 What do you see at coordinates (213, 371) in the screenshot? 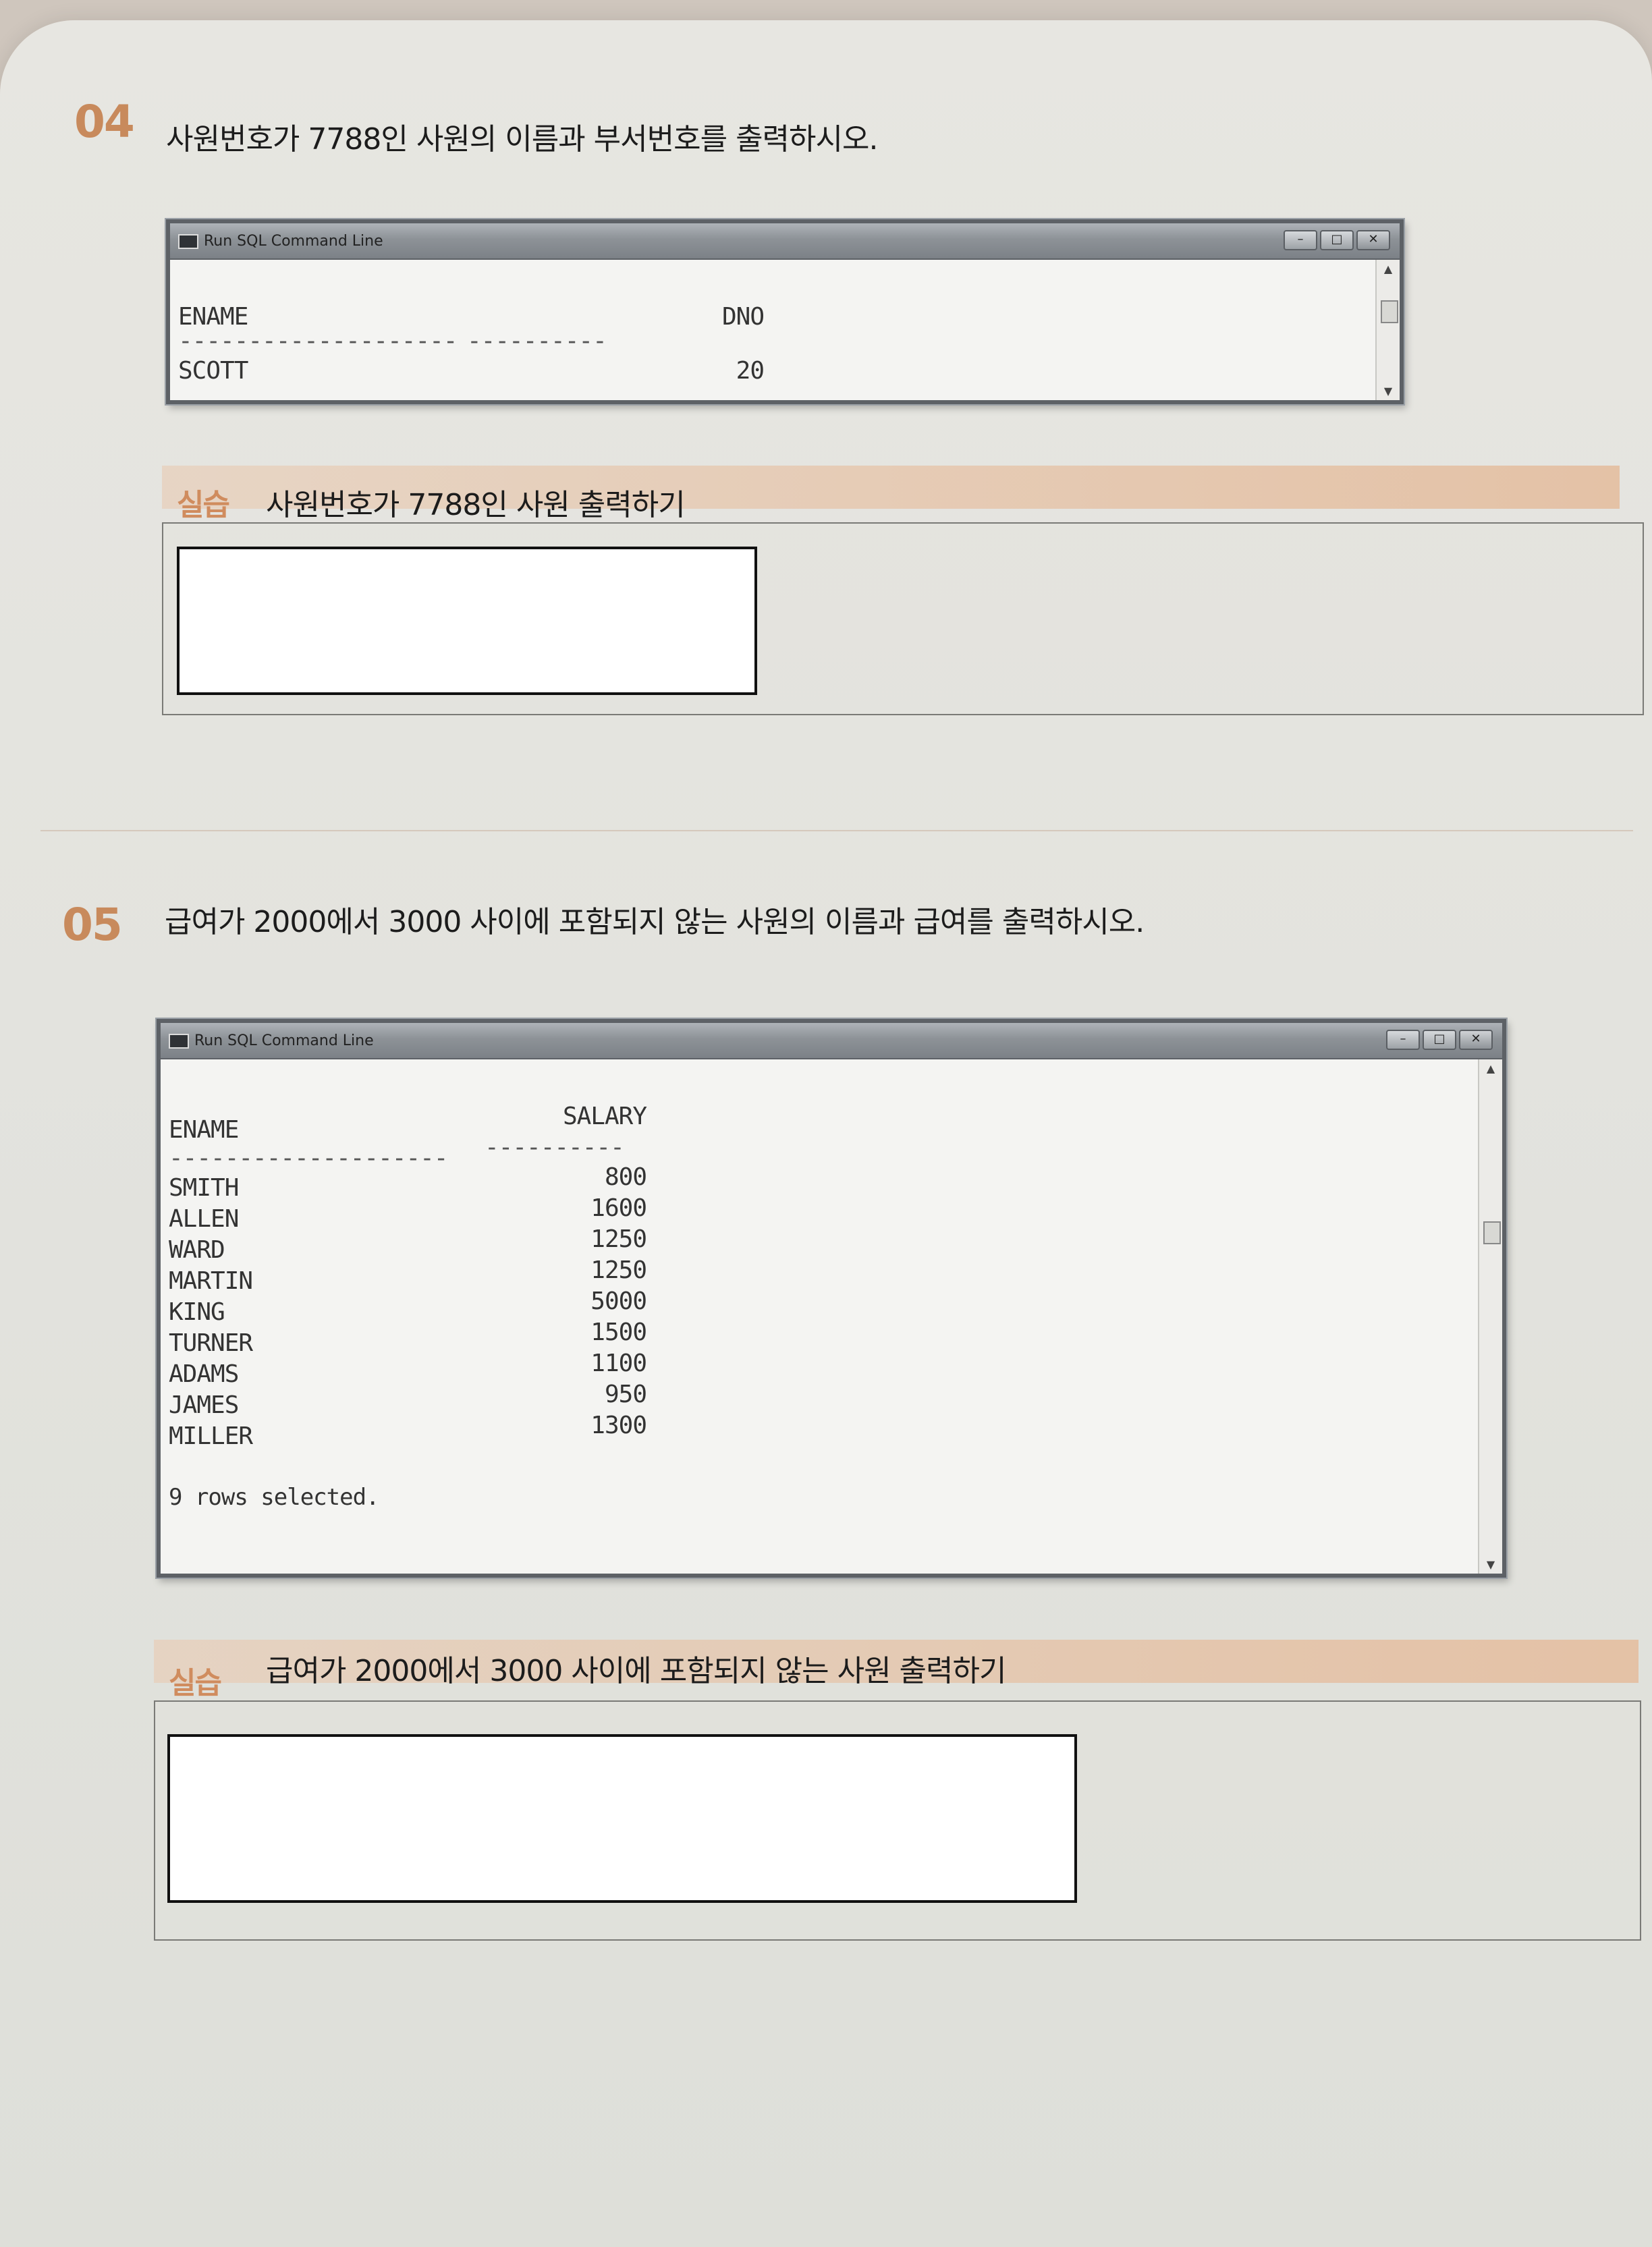
I see `result-row-name: SCOTT` at bounding box center [213, 371].